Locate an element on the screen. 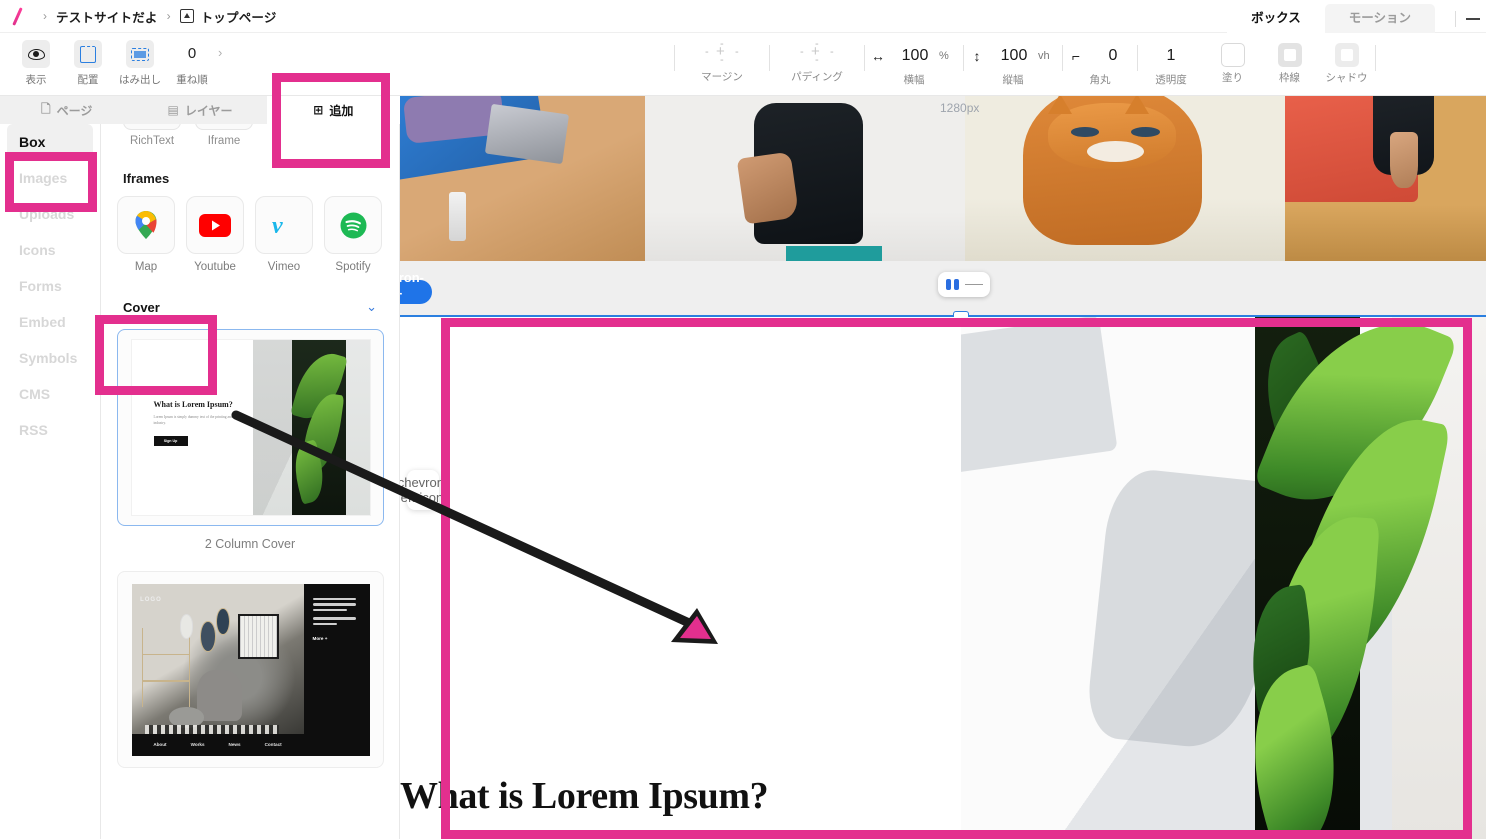  margin-right-value: - is located at coordinates (737, 52).